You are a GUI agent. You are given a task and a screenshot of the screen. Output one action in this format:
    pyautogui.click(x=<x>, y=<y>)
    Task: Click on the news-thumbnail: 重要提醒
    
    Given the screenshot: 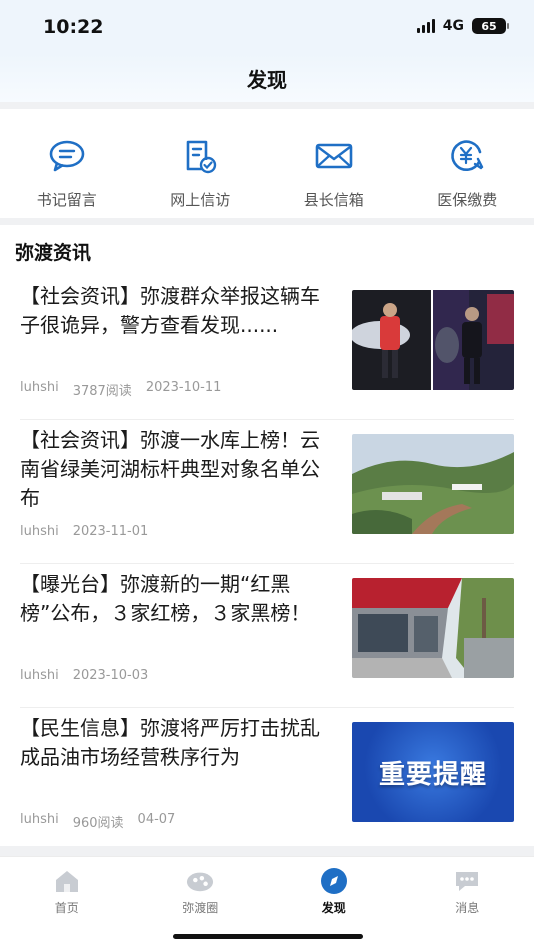 What is the action you would take?
    pyautogui.click(x=433, y=772)
    